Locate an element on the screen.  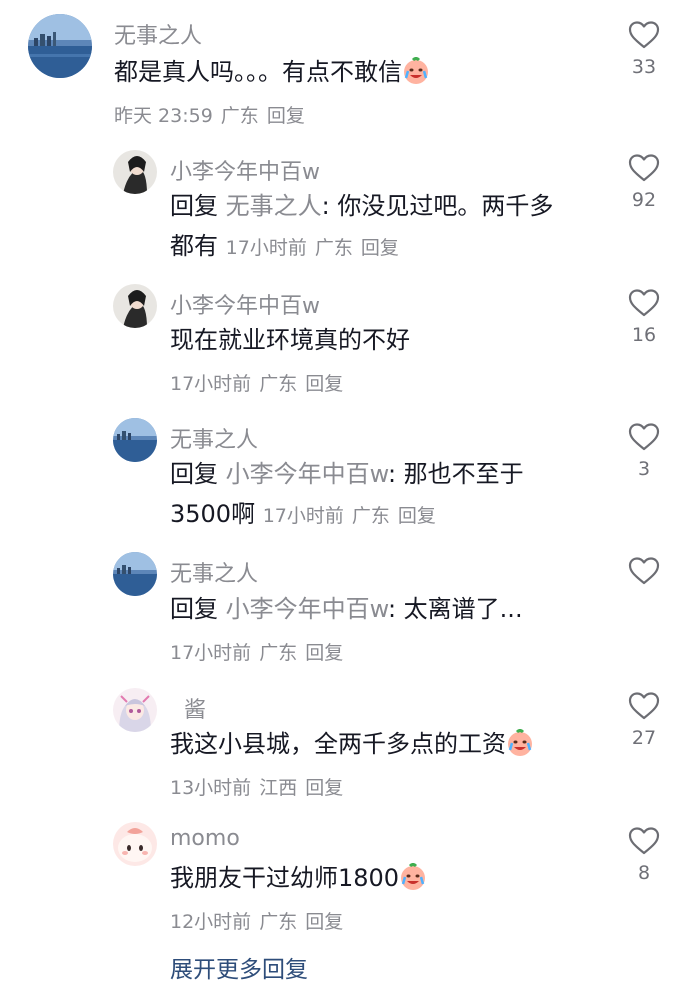
reply-location: 江西 is located at coordinates (278, 788).